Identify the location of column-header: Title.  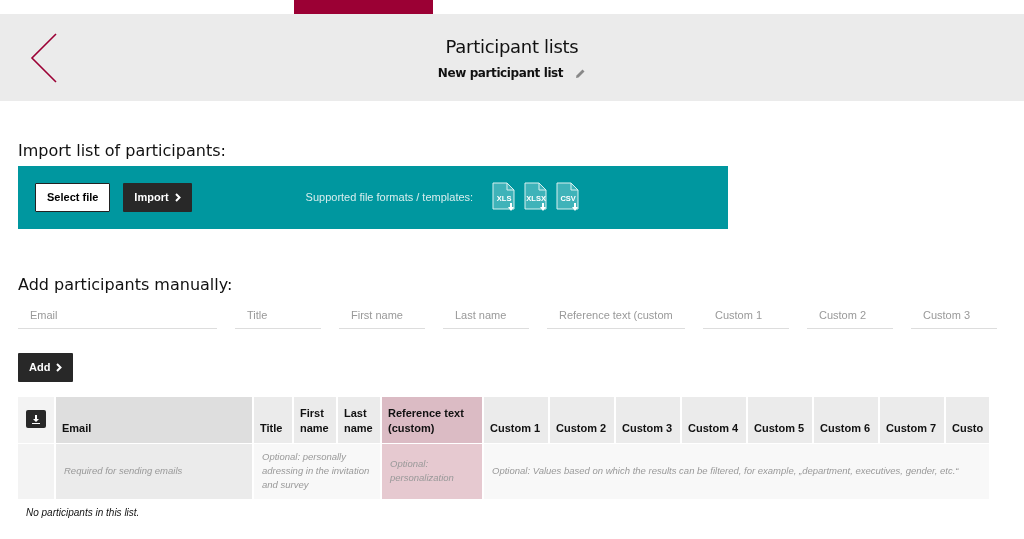
(273, 419).